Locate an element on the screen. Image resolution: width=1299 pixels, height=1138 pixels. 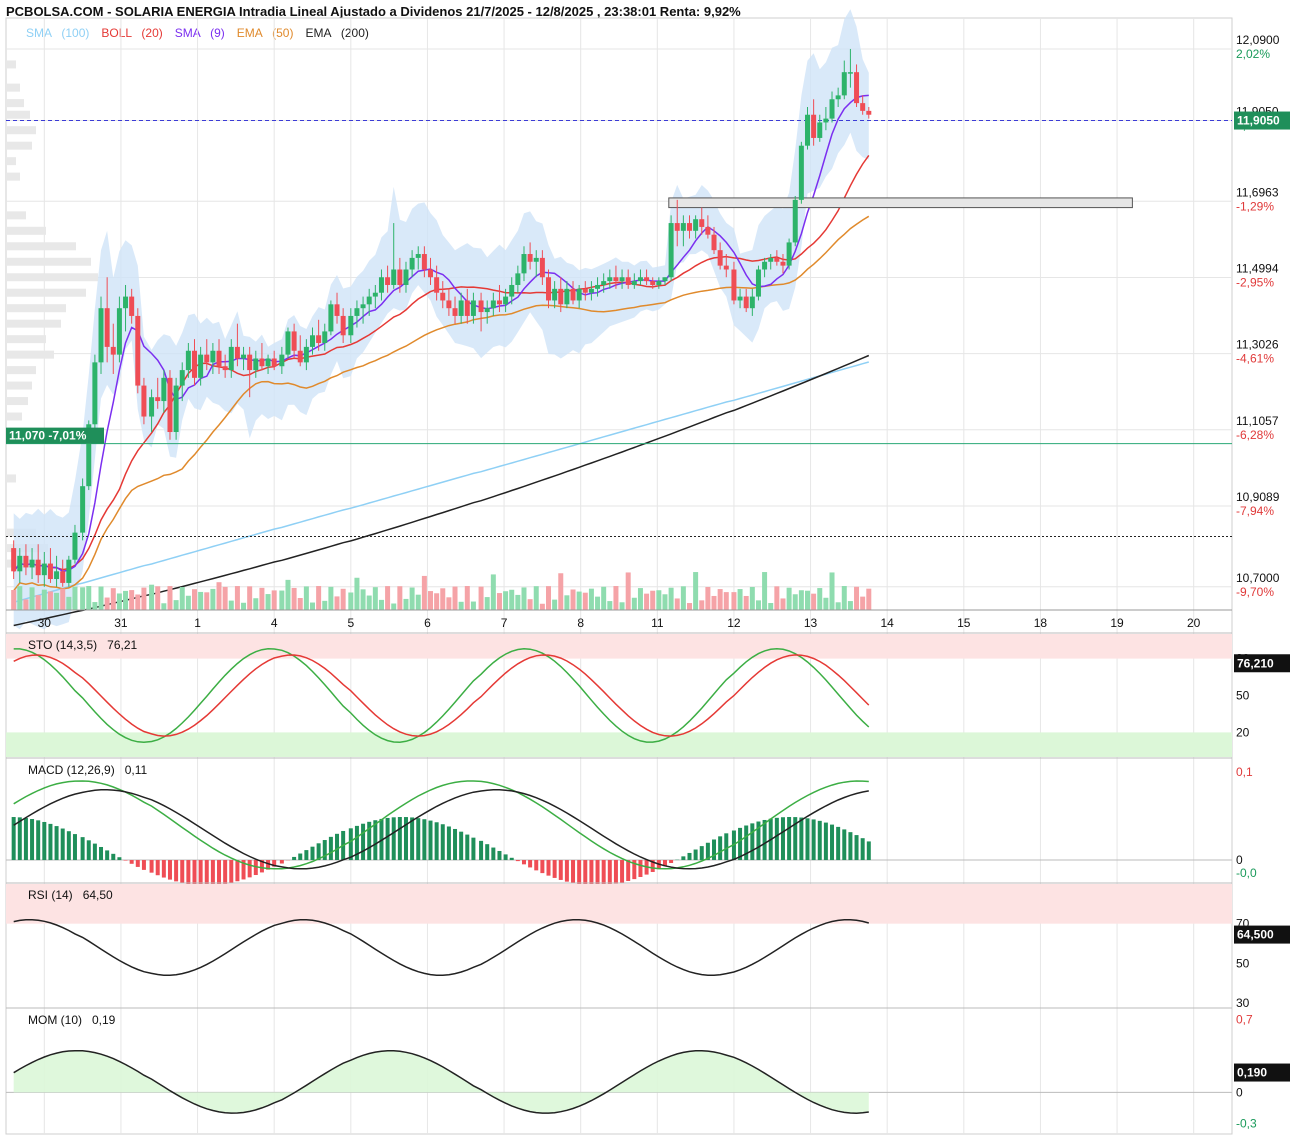
panel-y-tick: 20 is located at coordinates (1243, 732).